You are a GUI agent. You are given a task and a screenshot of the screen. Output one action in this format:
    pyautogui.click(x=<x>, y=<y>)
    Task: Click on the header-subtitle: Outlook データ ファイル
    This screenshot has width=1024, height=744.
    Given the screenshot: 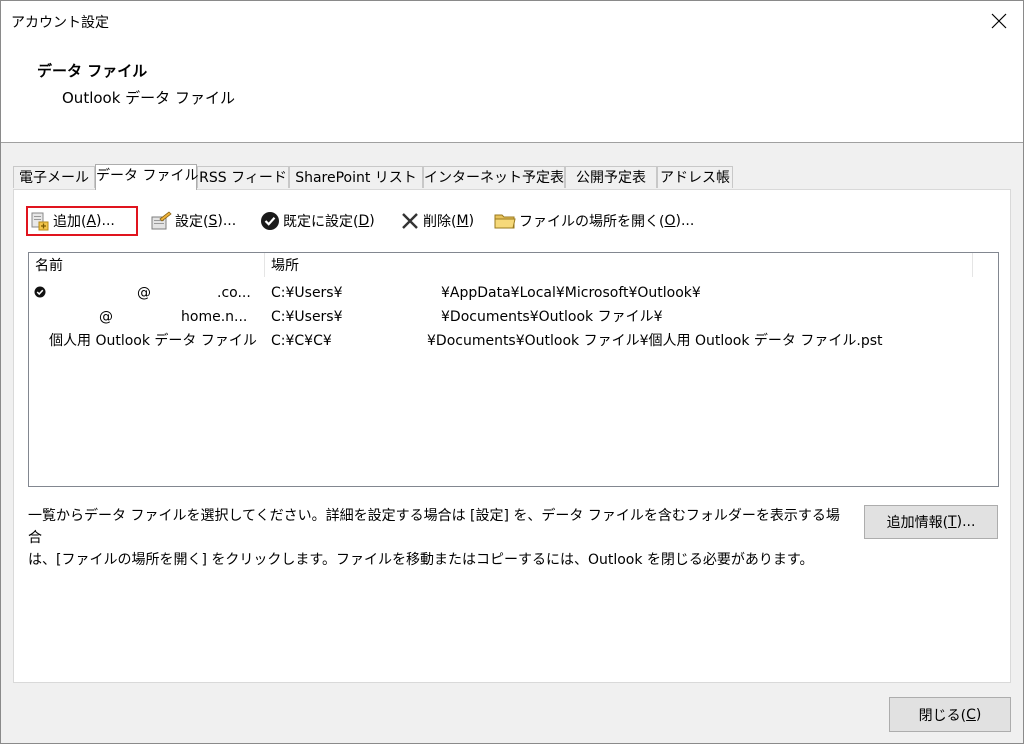 What is the action you would take?
    pyautogui.click(x=148, y=98)
    